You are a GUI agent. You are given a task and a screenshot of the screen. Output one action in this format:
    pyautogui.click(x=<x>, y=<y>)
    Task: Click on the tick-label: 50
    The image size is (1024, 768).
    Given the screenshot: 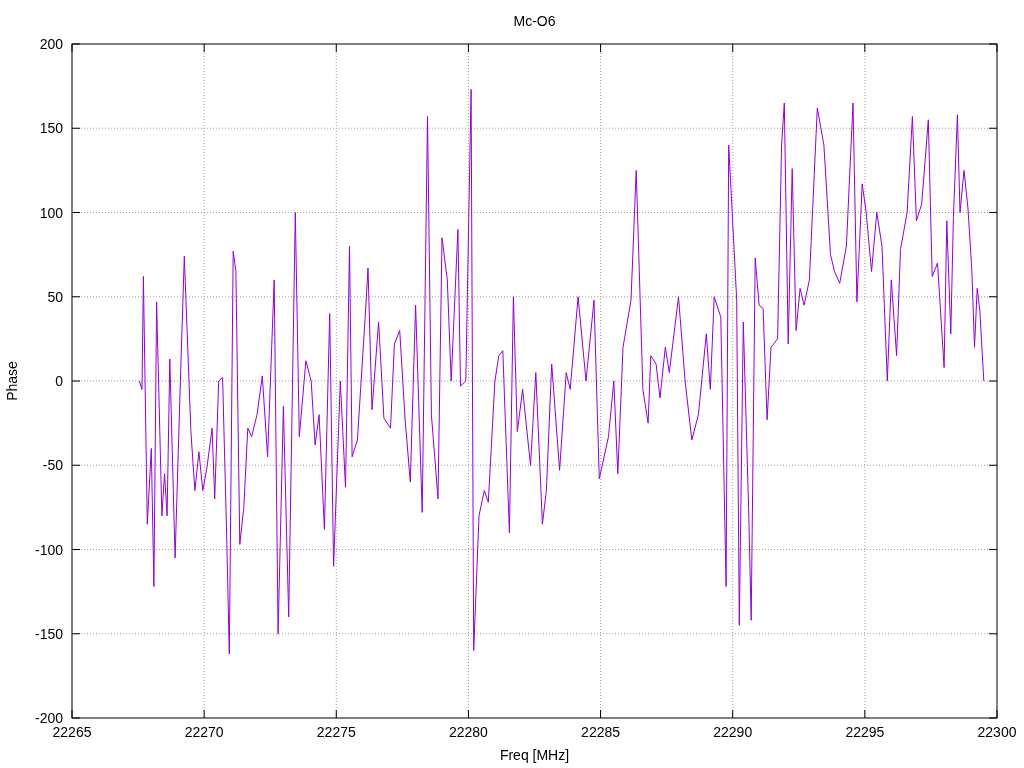 What is the action you would take?
    pyautogui.click(x=55, y=296)
    